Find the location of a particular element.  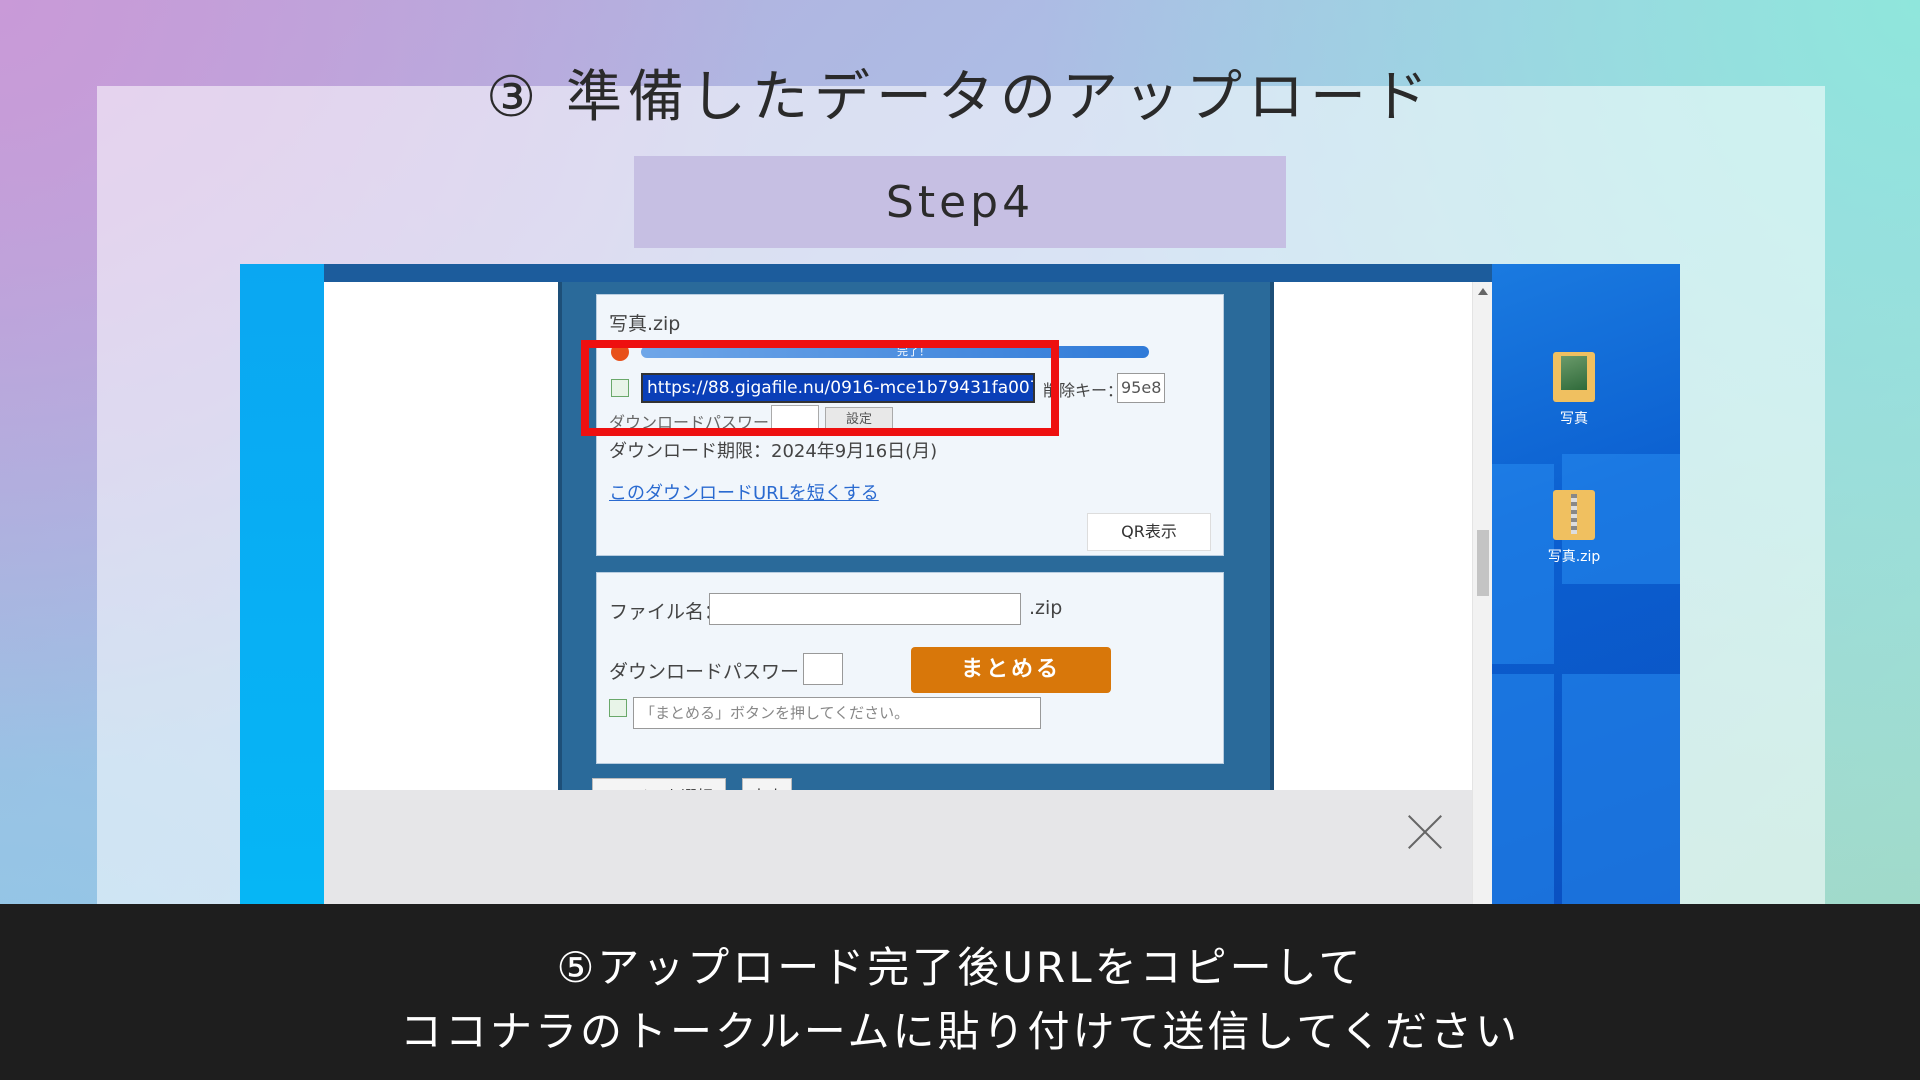

bundle-password-input is located at coordinates (823, 669).